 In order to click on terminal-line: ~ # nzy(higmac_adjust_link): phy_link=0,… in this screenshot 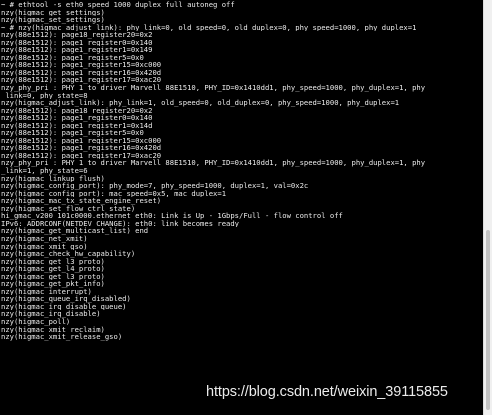, I will do `click(209, 27)`.